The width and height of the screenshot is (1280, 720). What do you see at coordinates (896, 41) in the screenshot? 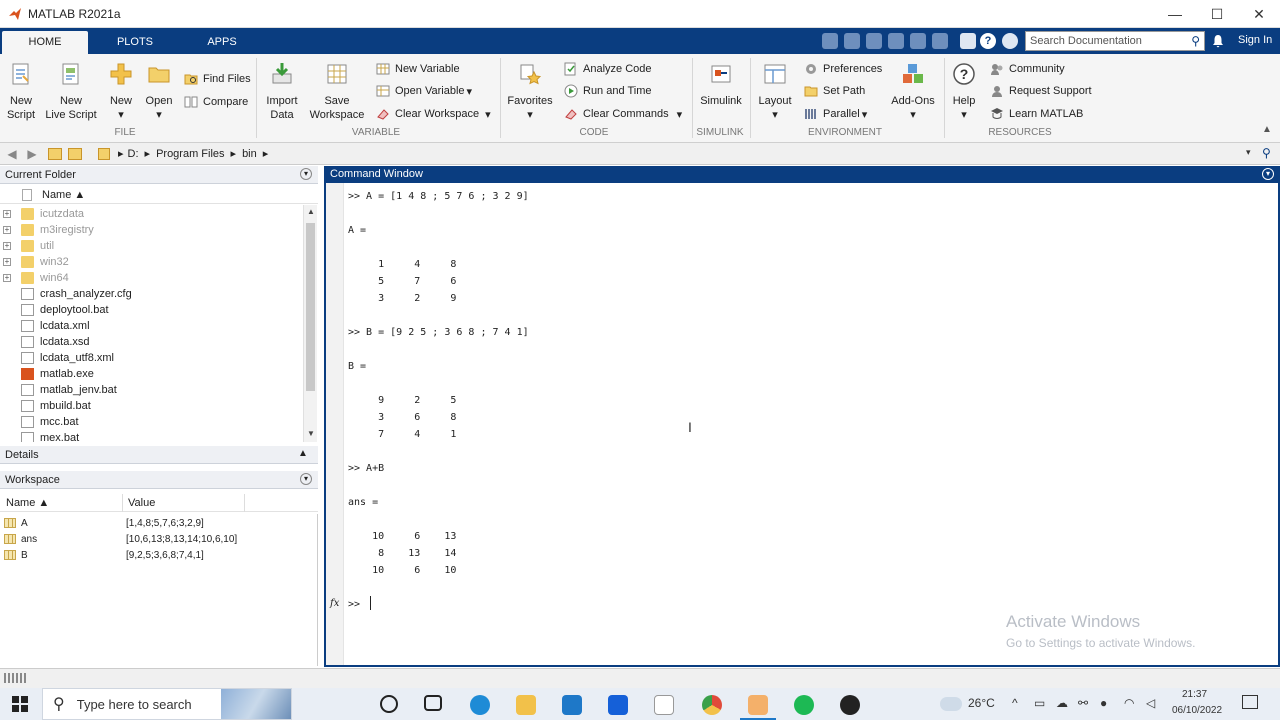
I see `quick-access-paste-icon` at bounding box center [896, 41].